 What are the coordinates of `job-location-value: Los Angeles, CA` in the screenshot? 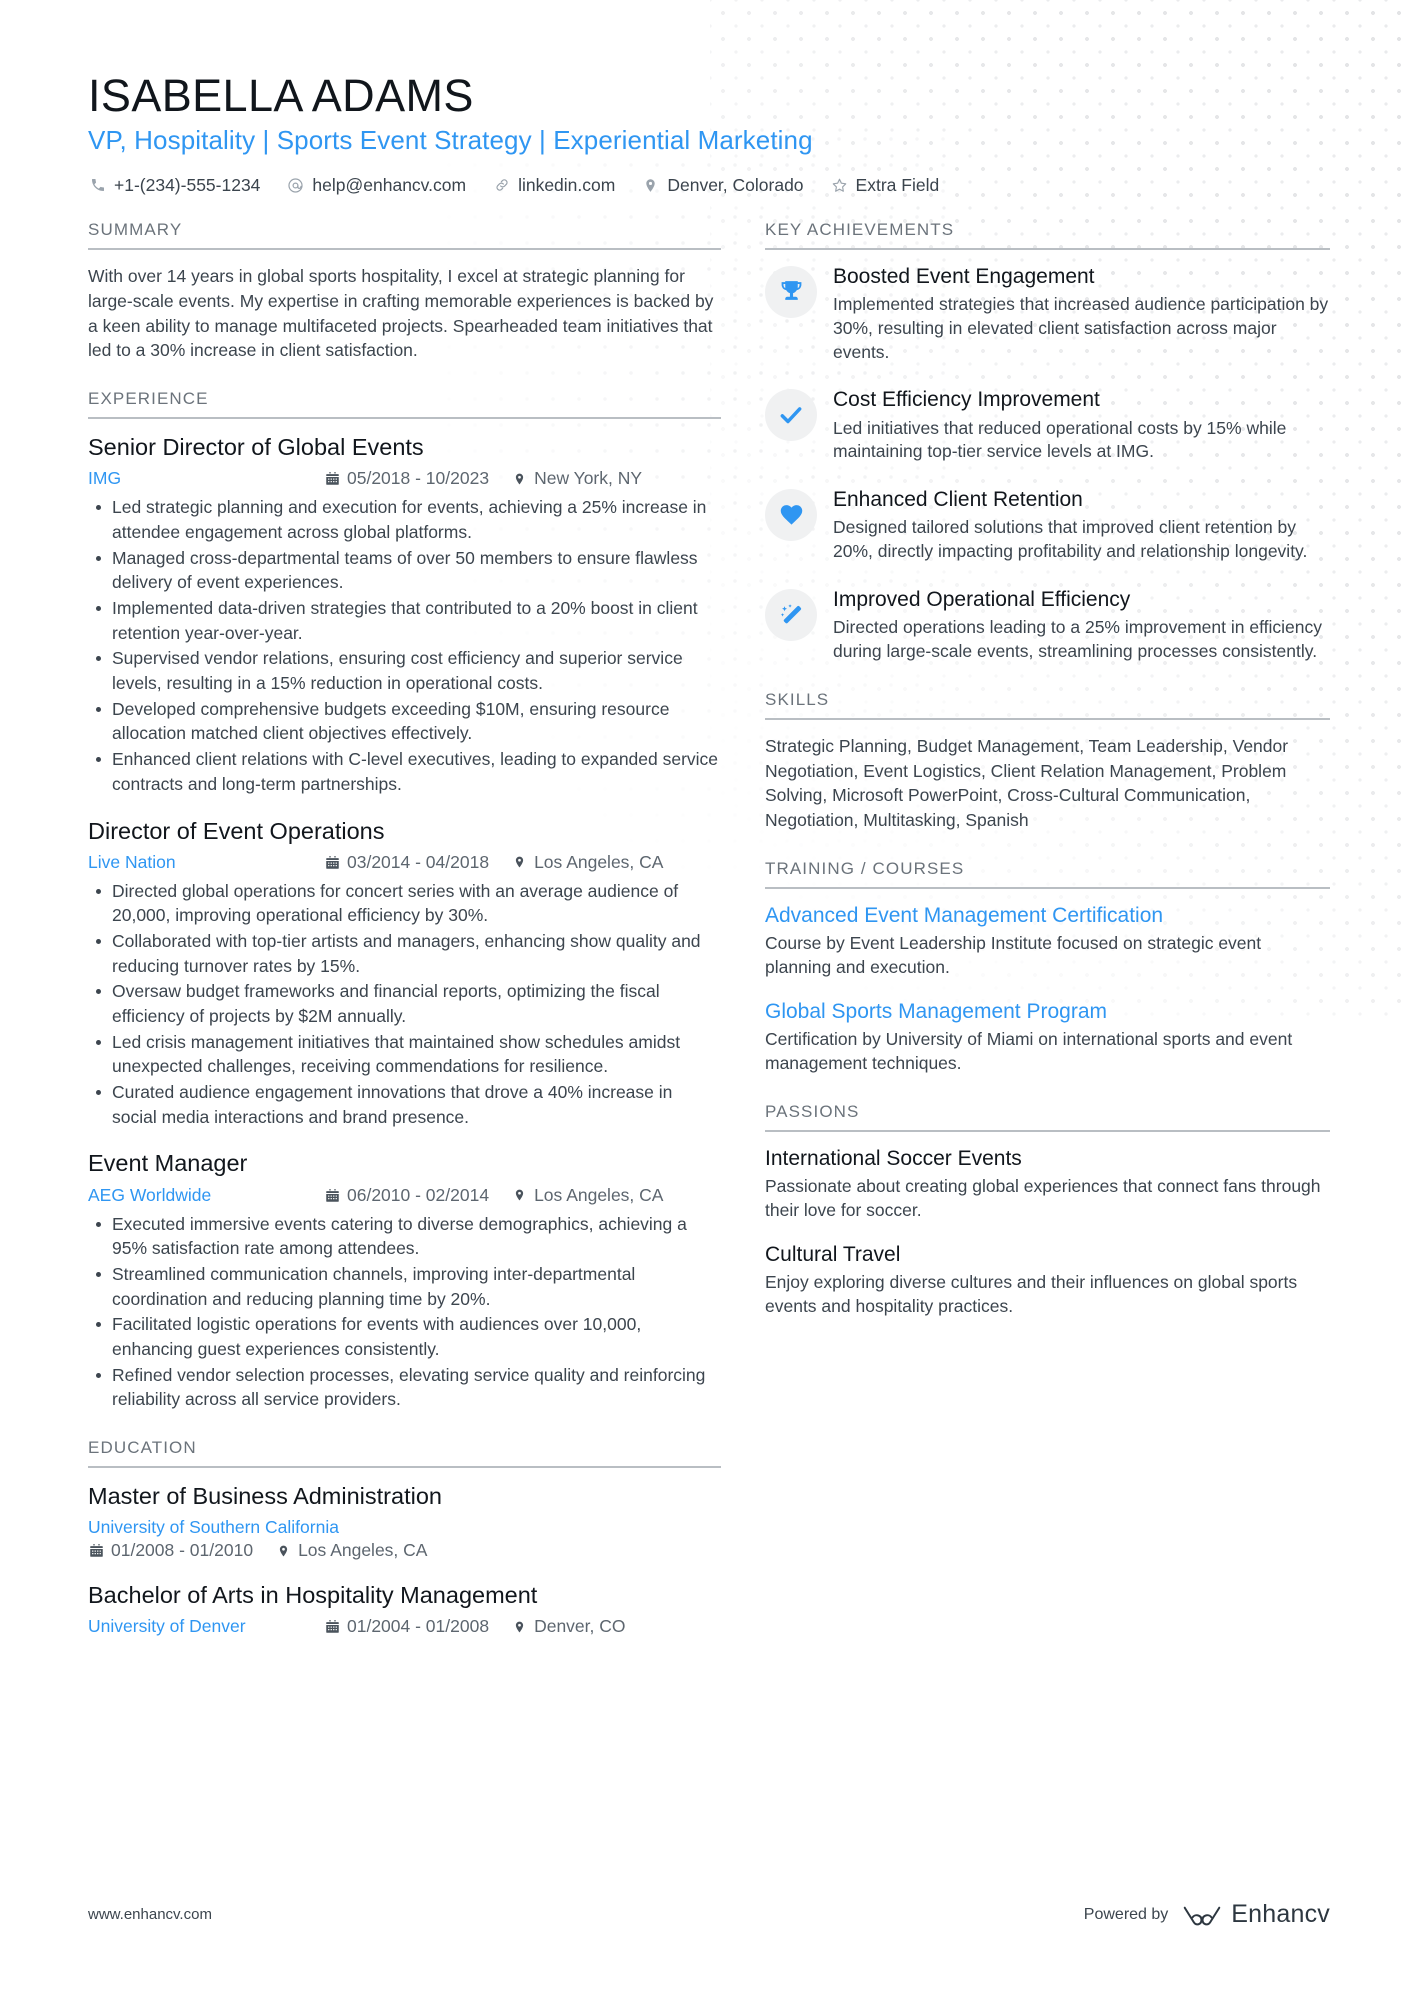 It's located at (599, 861).